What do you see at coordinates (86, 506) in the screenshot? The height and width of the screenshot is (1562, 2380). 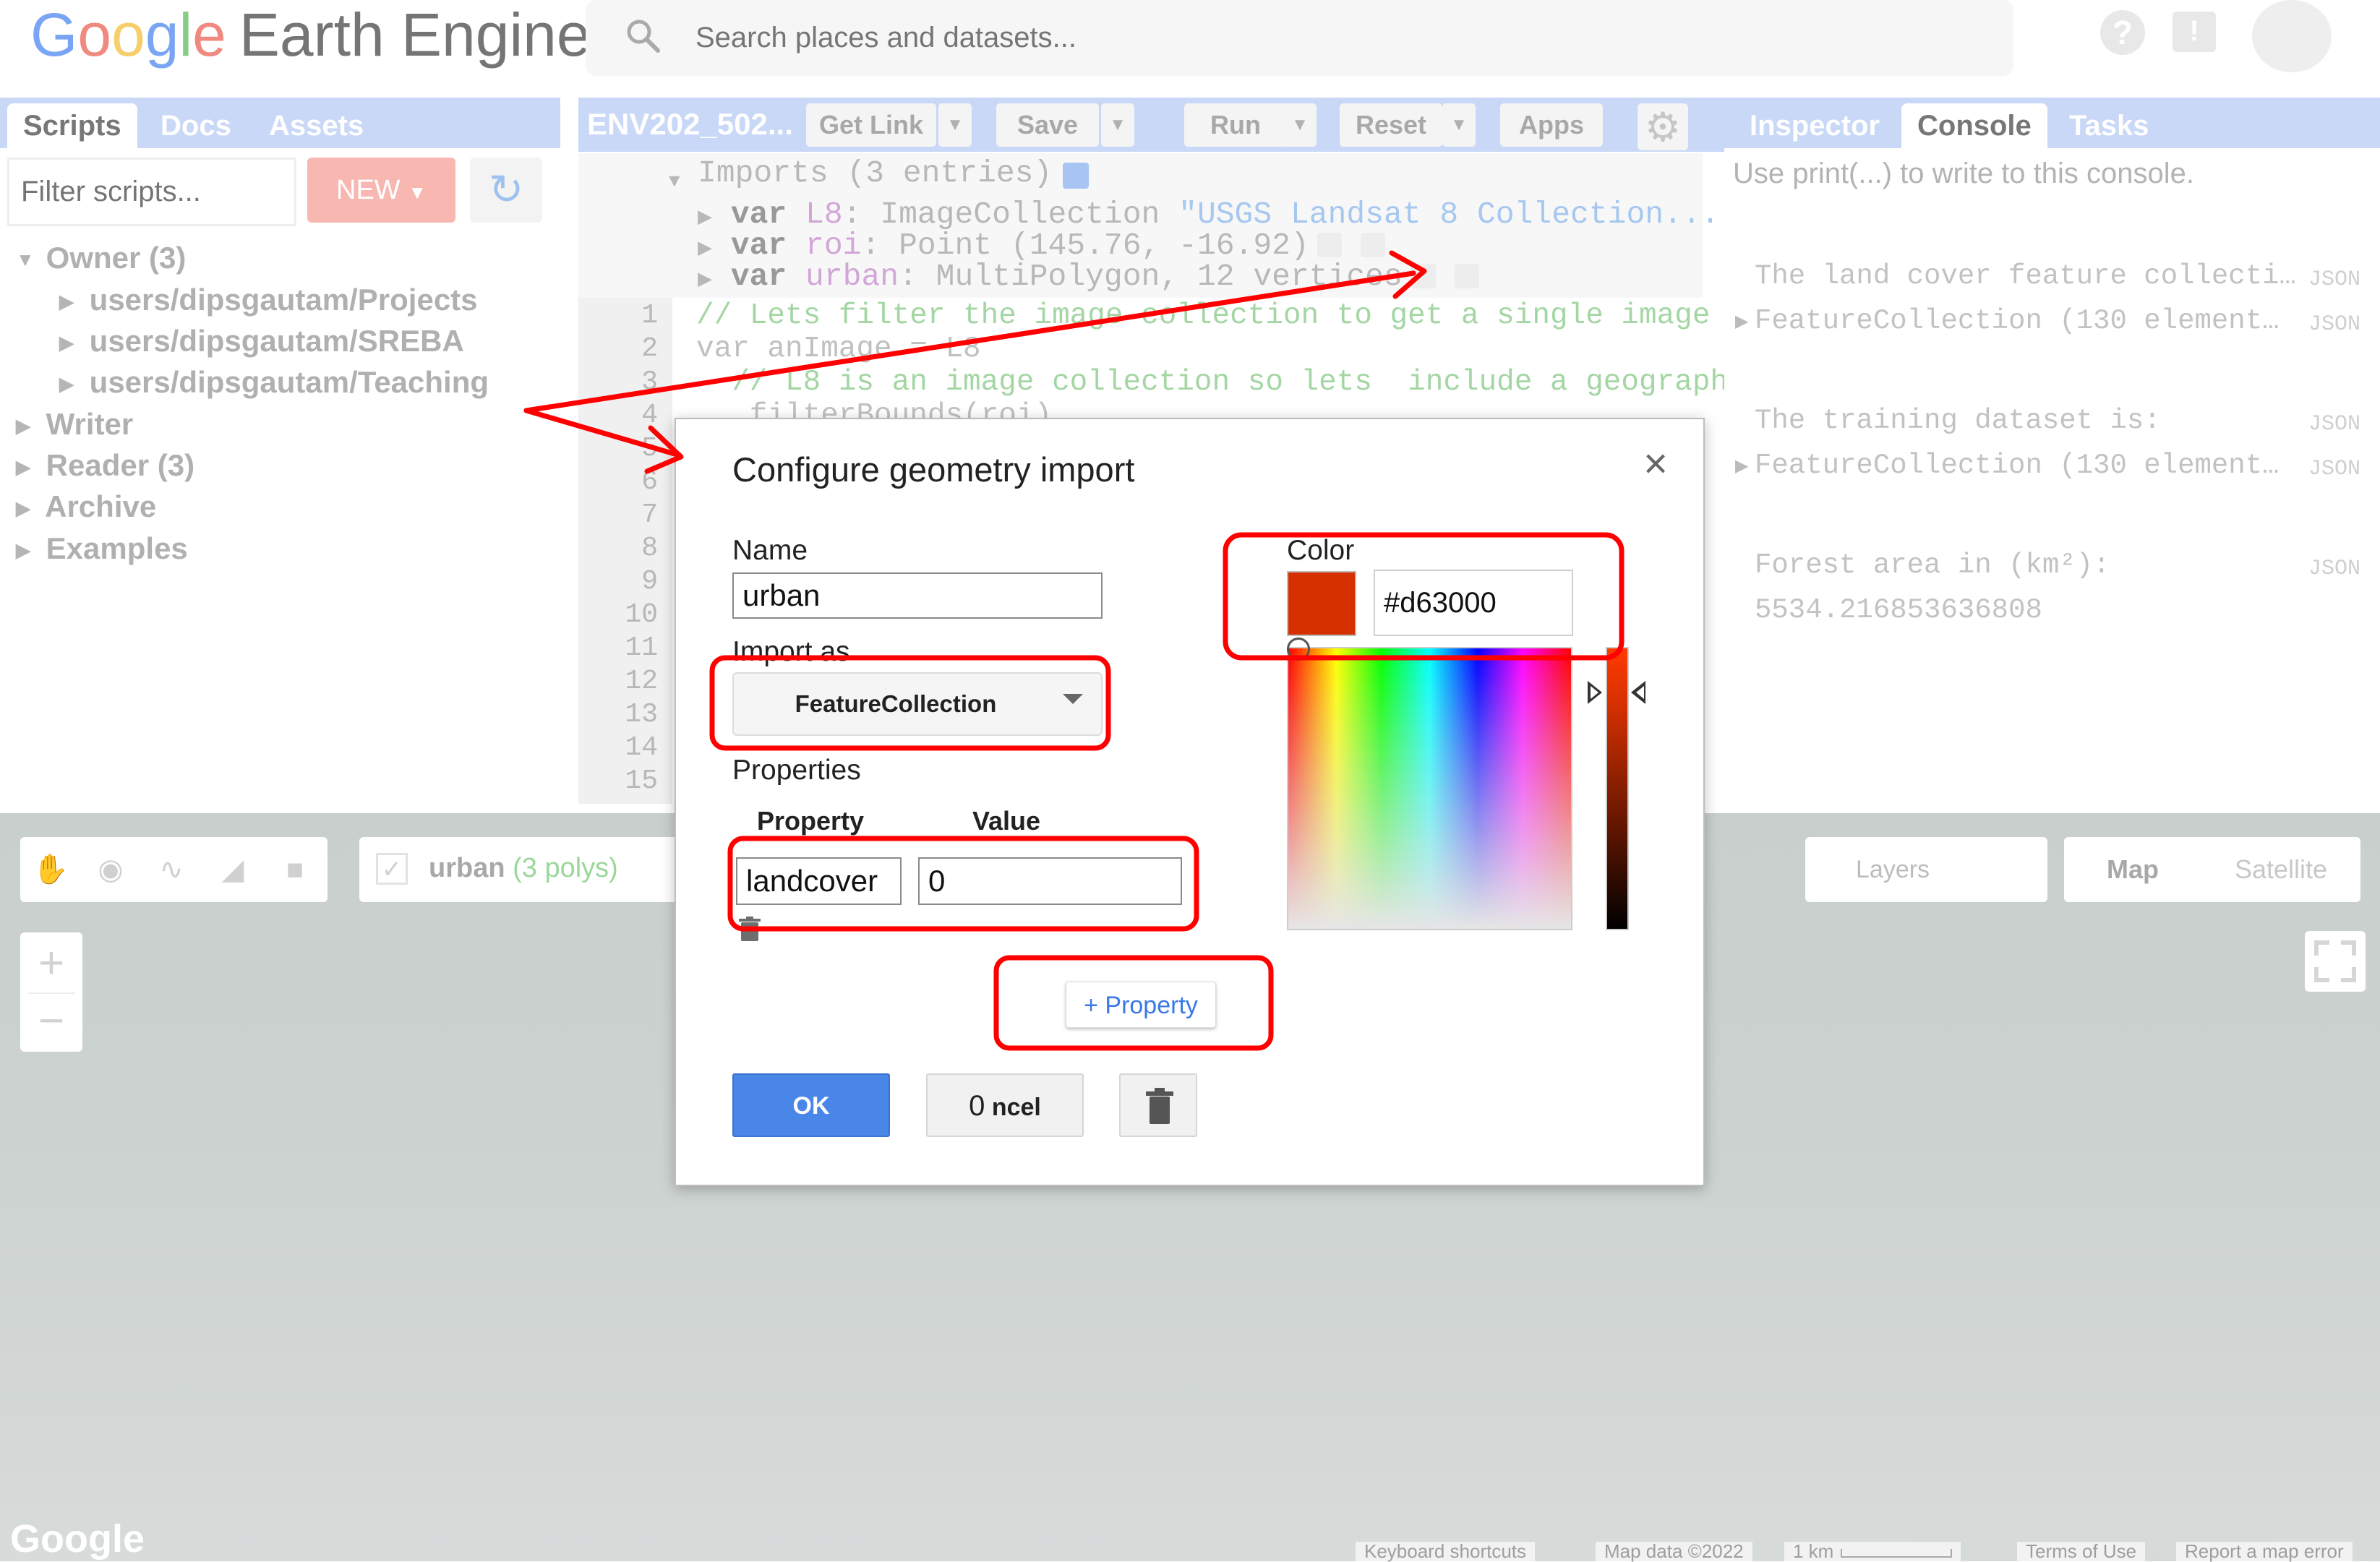 I see `tree-item-archive: ▶ Archive` at bounding box center [86, 506].